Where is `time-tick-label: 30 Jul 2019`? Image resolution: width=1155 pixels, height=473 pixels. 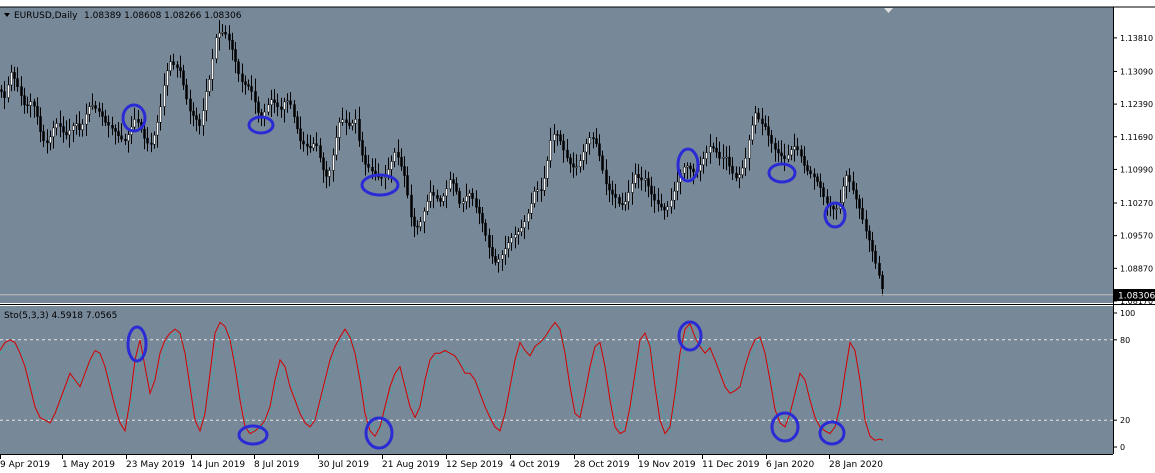 time-tick-label: 30 Jul 2019 is located at coordinates (343, 465).